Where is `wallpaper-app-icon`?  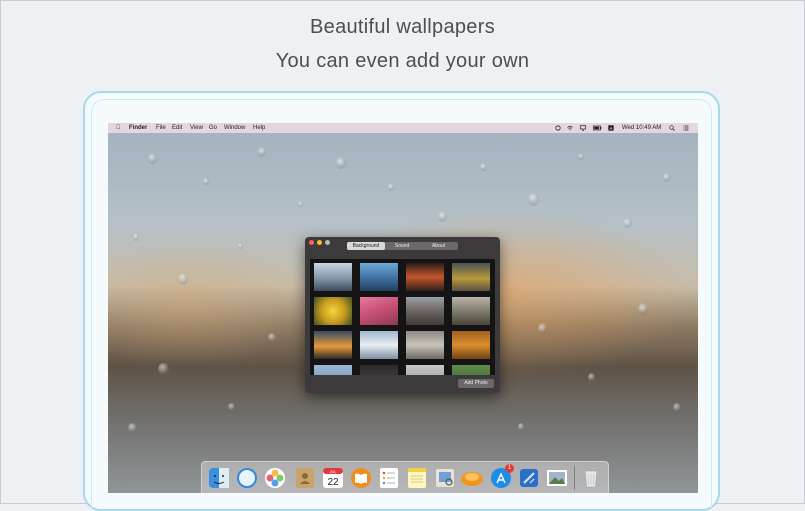
wallpaper-app-icon is located at coordinates (472, 478).